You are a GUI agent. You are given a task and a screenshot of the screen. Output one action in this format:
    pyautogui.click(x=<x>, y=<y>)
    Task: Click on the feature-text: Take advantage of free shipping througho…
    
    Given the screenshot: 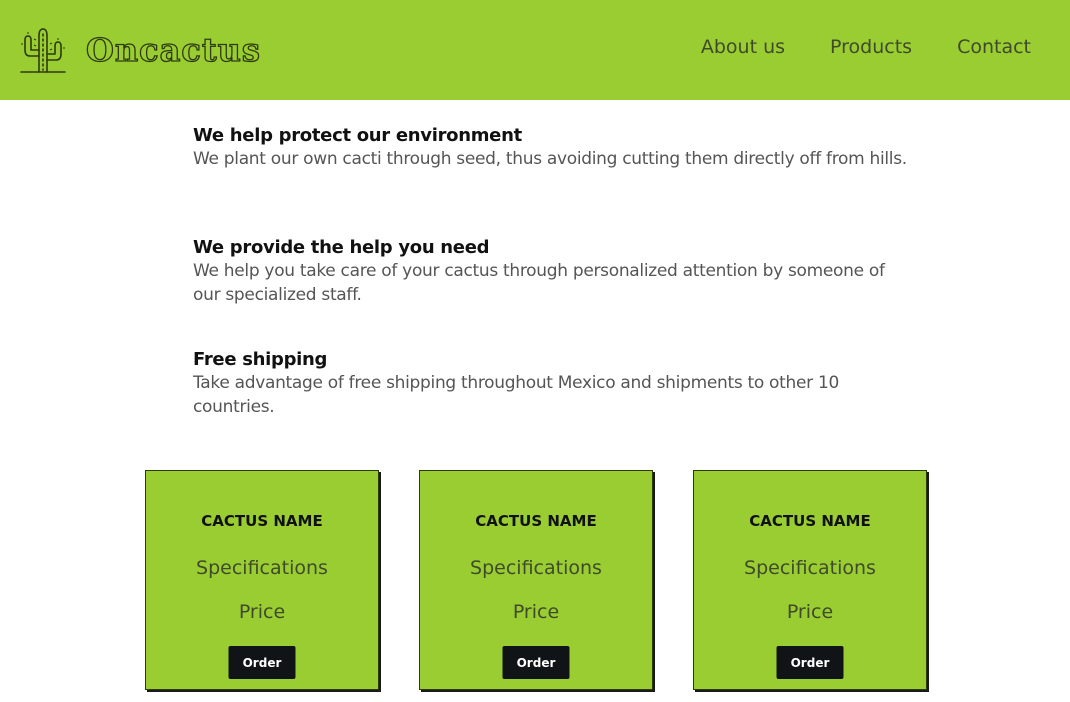 What is the action you would take?
    pyautogui.click(x=516, y=395)
    